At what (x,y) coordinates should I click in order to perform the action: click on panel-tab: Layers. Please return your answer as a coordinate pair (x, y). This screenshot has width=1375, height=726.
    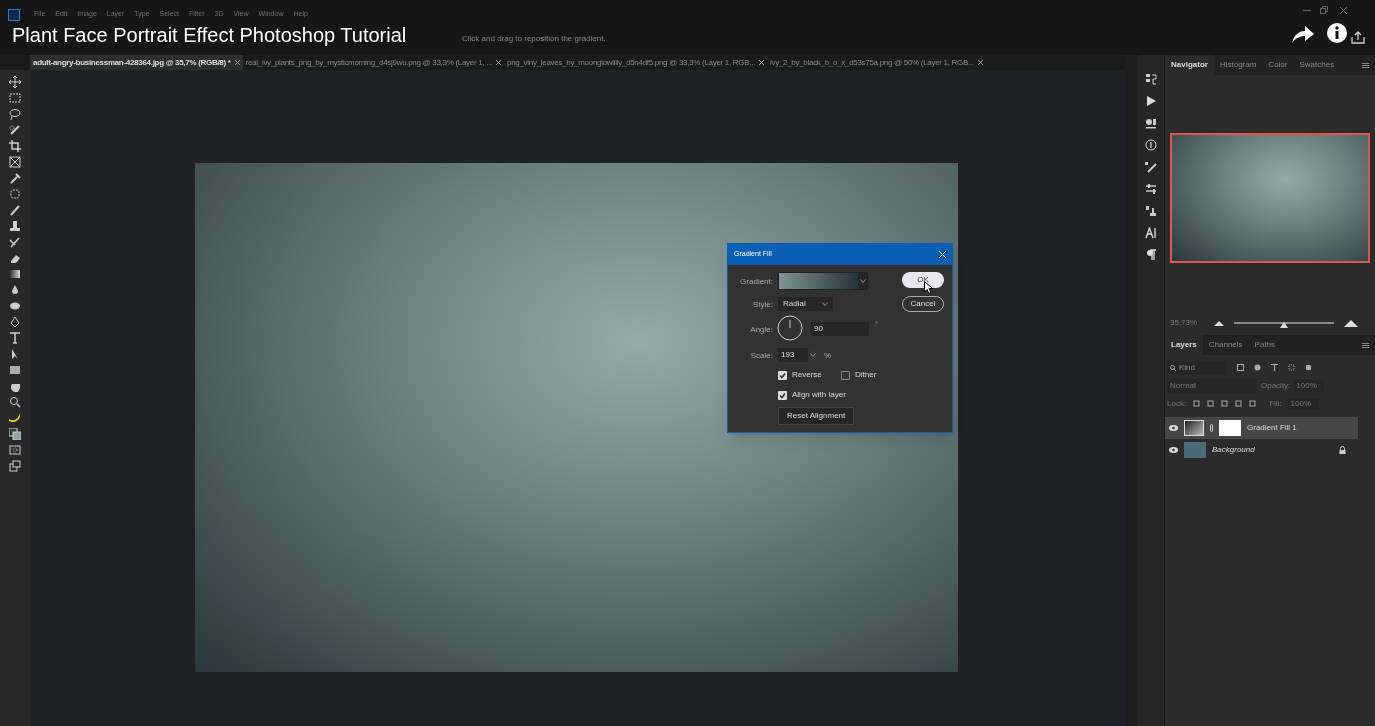
    Looking at the image, I should click on (1184, 345).